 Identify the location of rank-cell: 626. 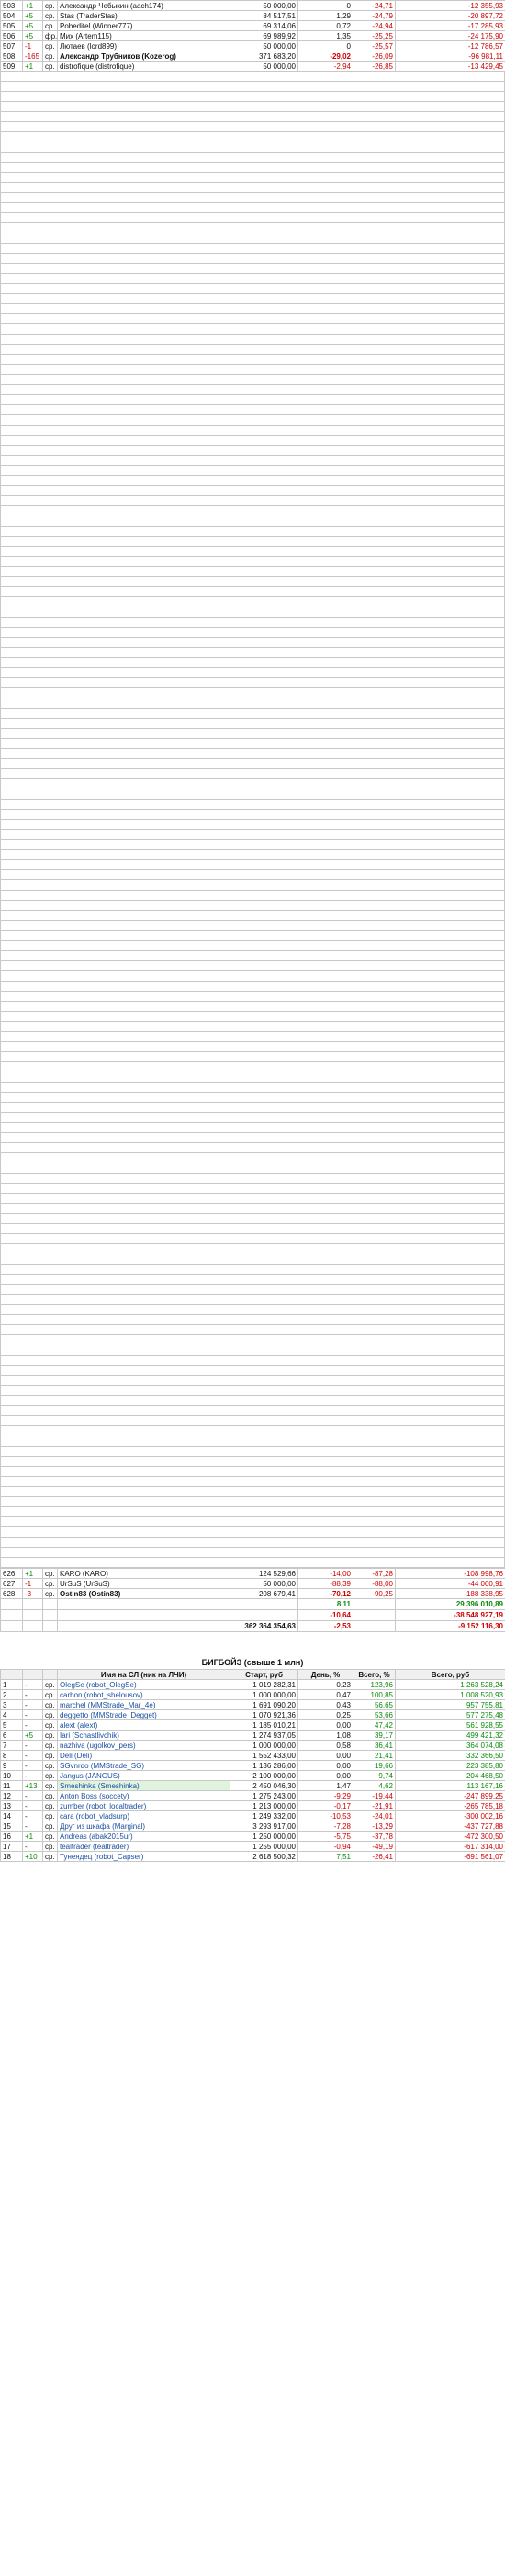
(12, 1573).